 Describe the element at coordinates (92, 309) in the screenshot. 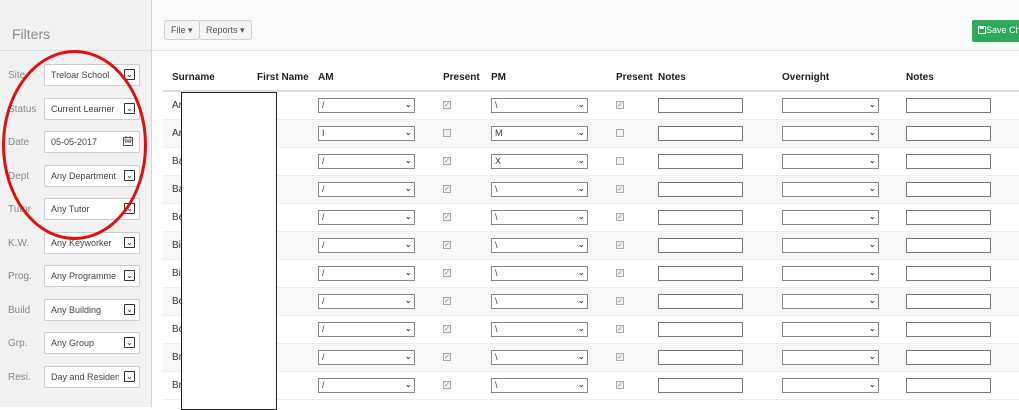

I see `filter-select: Any Building ⌄` at that location.